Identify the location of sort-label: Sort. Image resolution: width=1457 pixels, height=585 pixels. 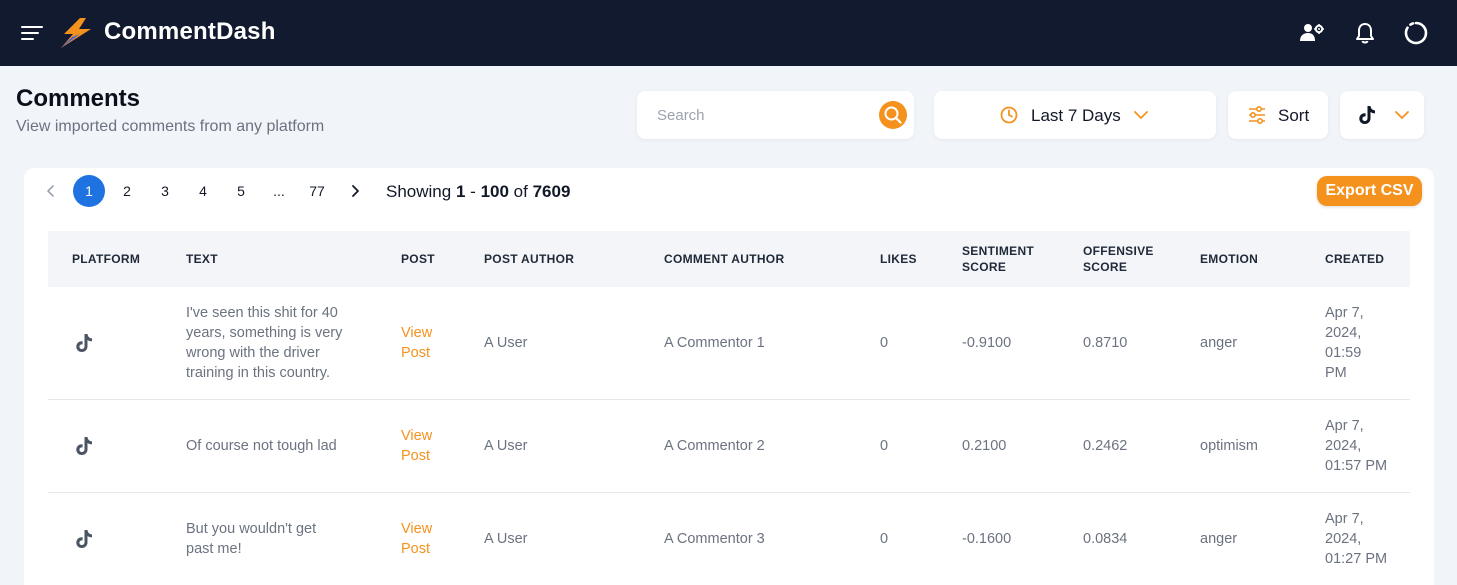
(1294, 115).